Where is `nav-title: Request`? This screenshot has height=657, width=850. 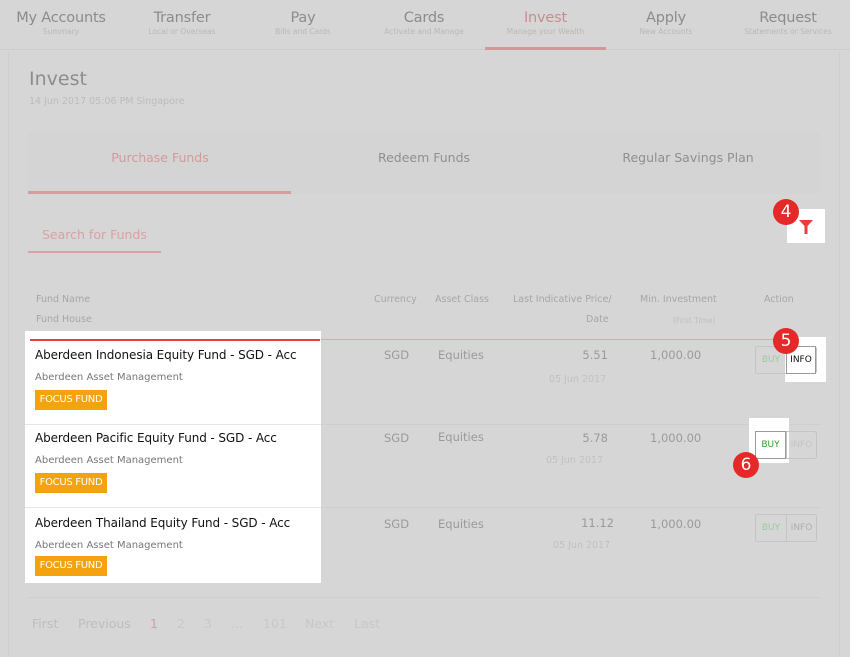
nav-title: Request is located at coordinates (788, 18).